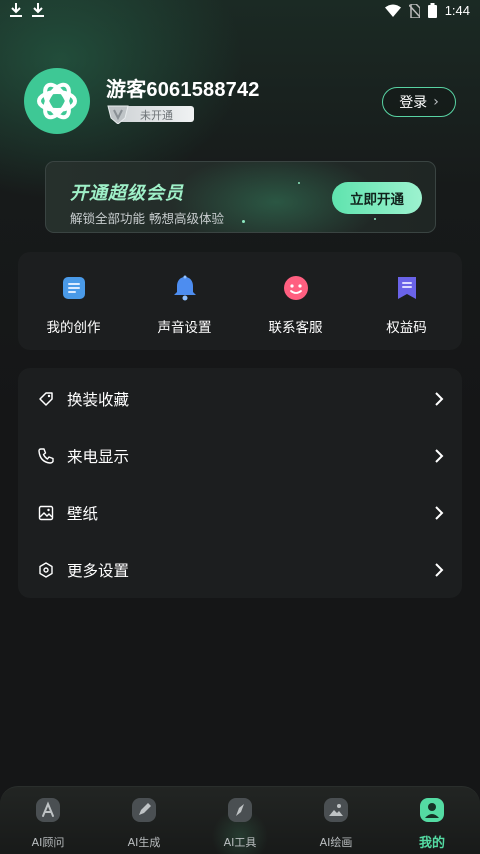 The height and width of the screenshot is (854, 480). I want to click on nav-label: AI生成, so click(144, 842).